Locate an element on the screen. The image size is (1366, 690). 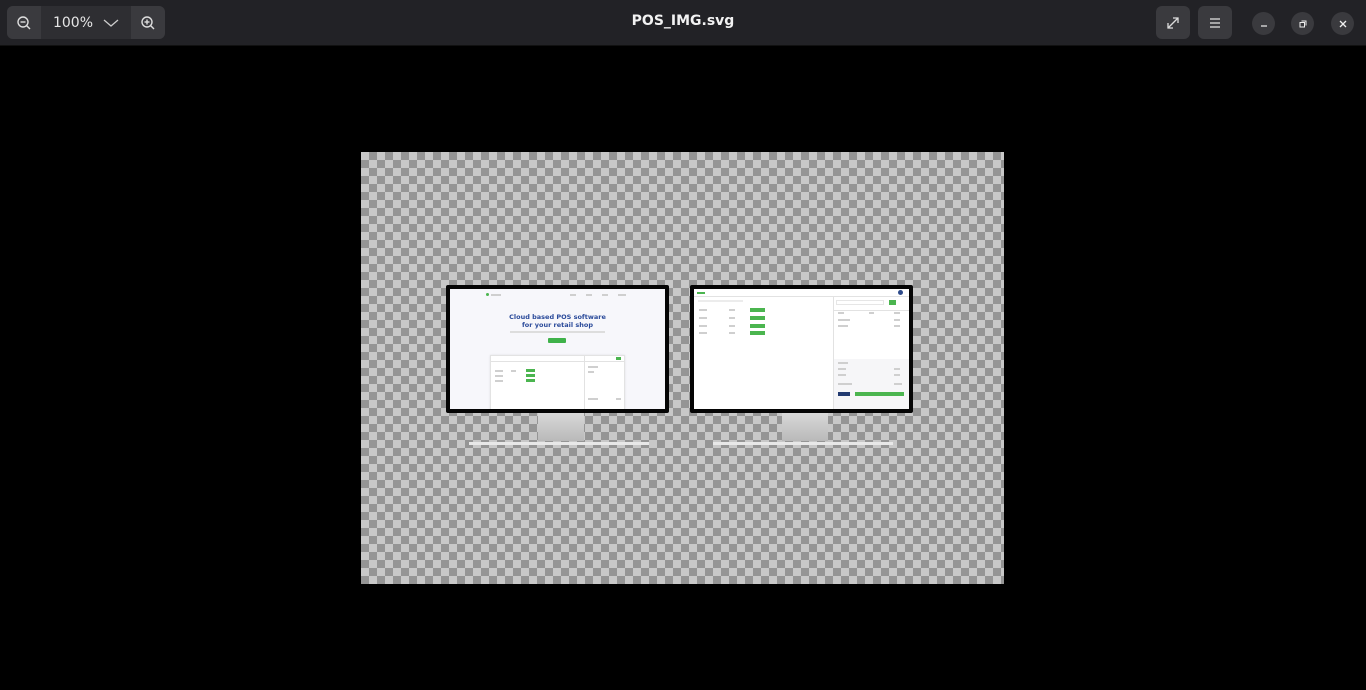
restore-icon is located at coordinates (1302, 23).